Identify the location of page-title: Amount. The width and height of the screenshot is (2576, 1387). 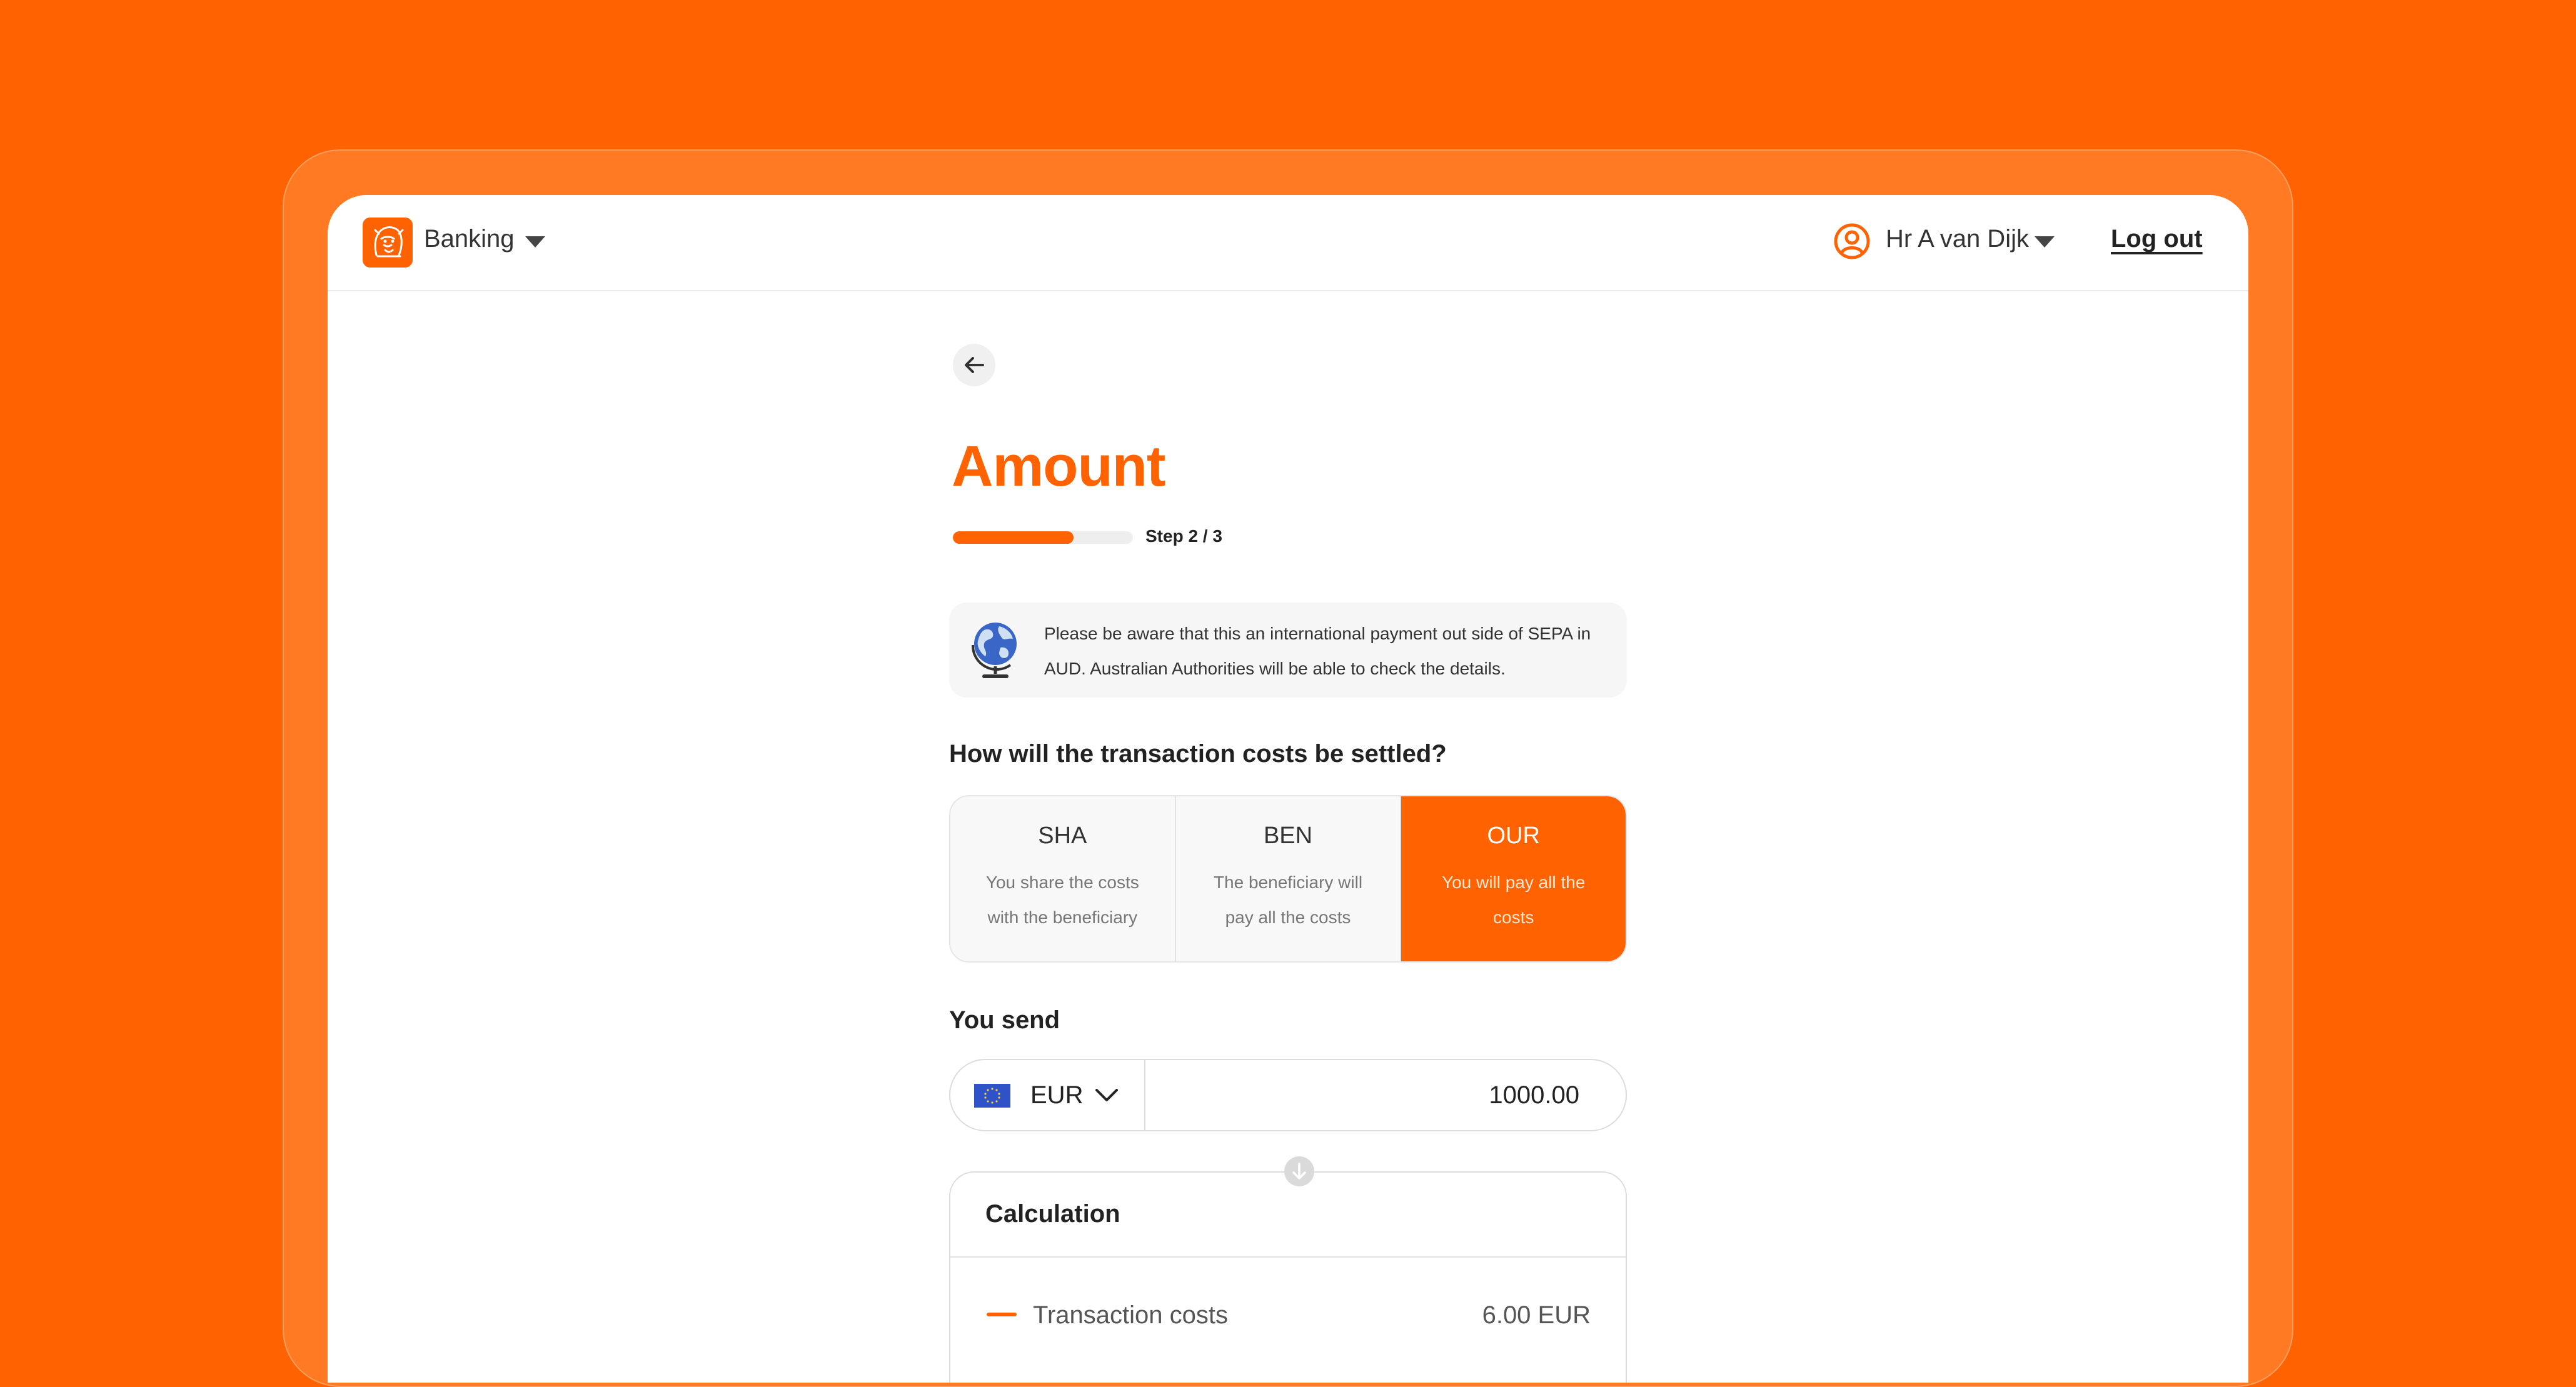
(1058, 466).